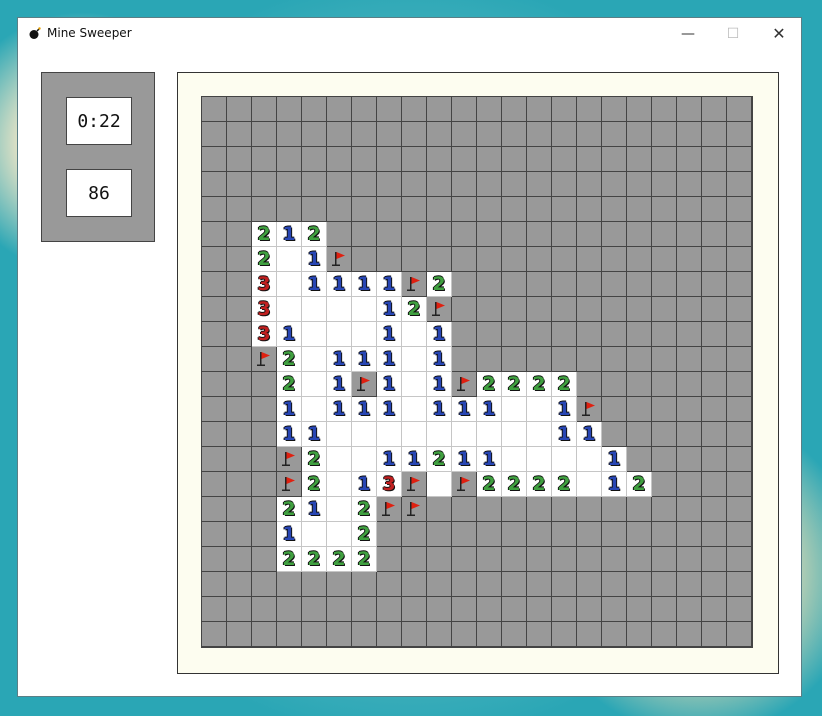 This screenshot has height=716, width=822. Describe the element at coordinates (289, 484) in the screenshot. I see `cell-flagged` at that location.